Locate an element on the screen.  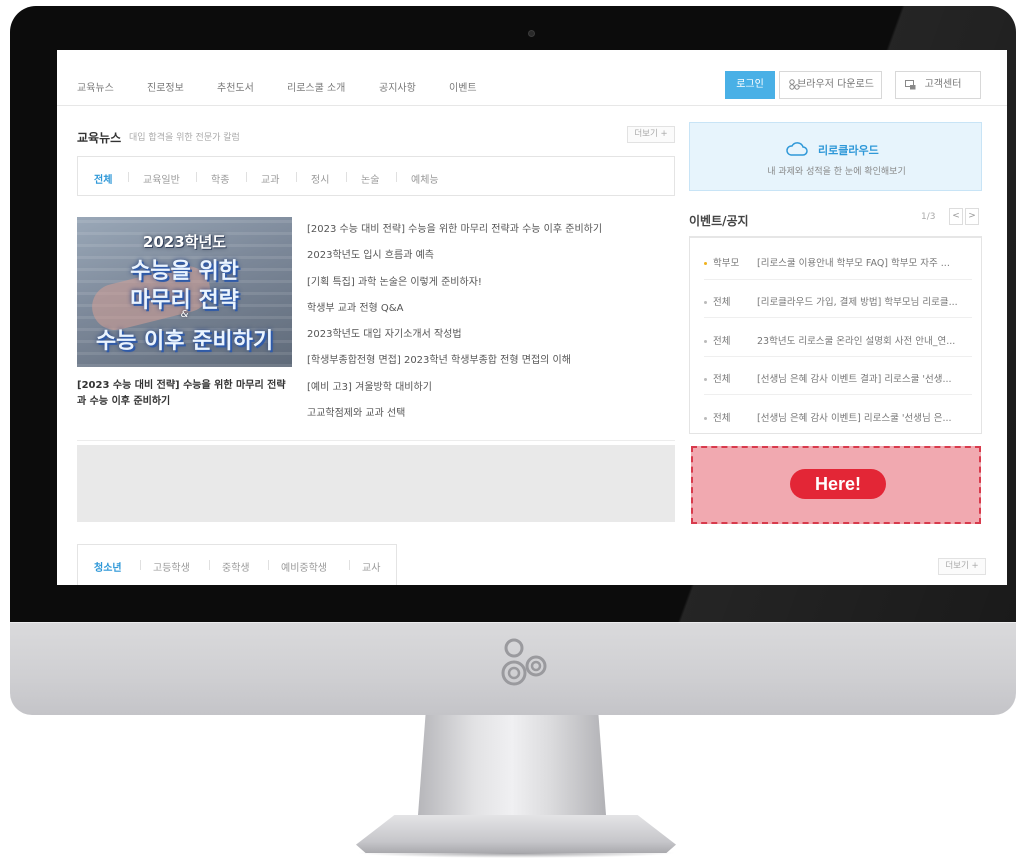
tab-arts-sports: 예체능 is located at coordinates (425, 178).